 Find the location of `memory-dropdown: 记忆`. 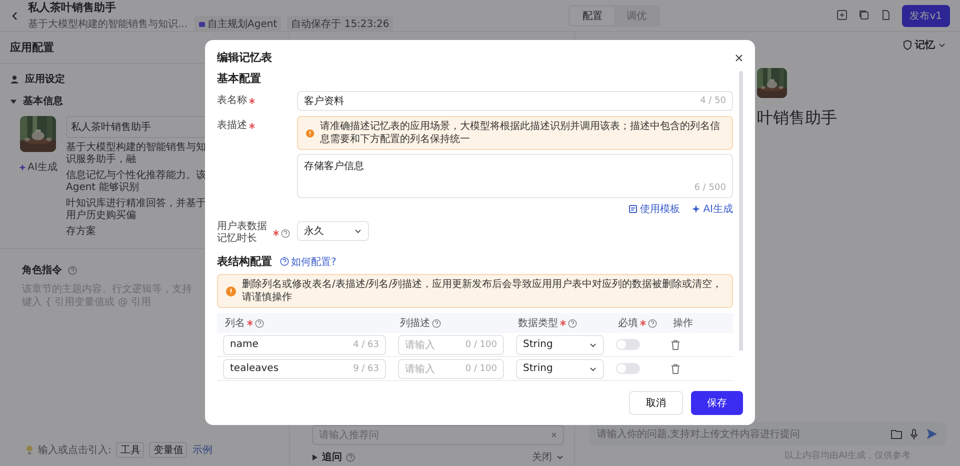

memory-dropdown: 记忆 is located at coordinates (924, 45).